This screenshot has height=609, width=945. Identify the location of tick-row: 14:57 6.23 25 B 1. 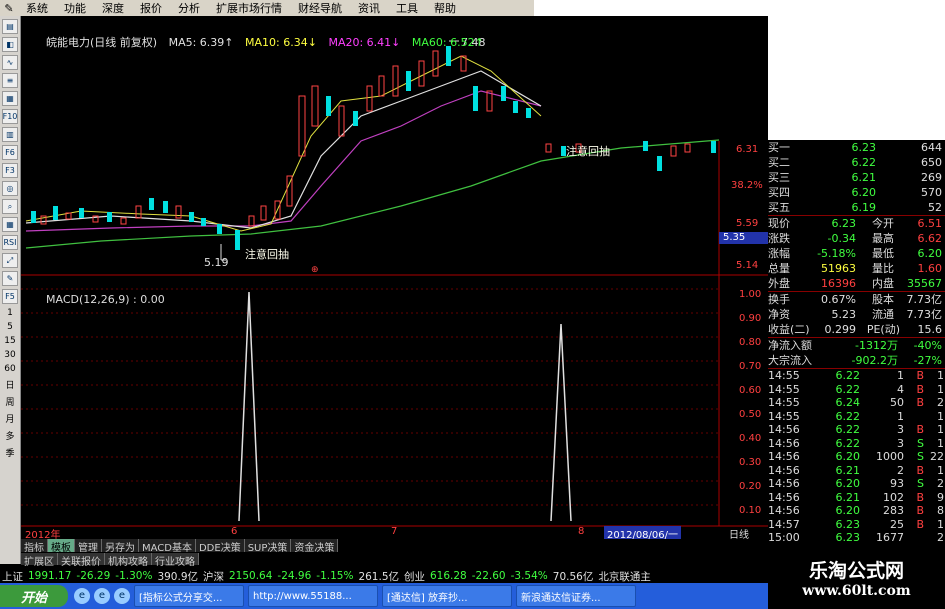
(856, 524).